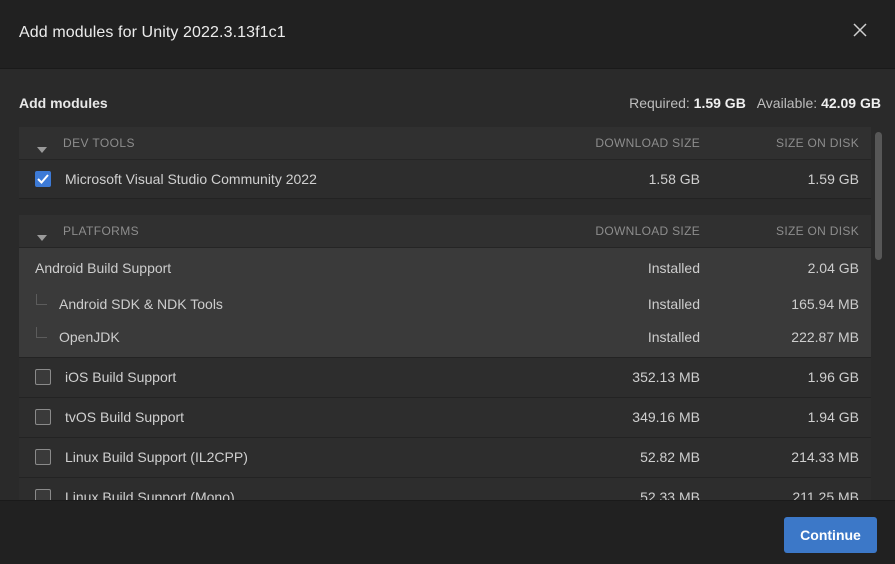  Describe the element at coordinates (833, 377) in the screenshot. I see `module-size-on-disk: 1.96 GB` at that location.